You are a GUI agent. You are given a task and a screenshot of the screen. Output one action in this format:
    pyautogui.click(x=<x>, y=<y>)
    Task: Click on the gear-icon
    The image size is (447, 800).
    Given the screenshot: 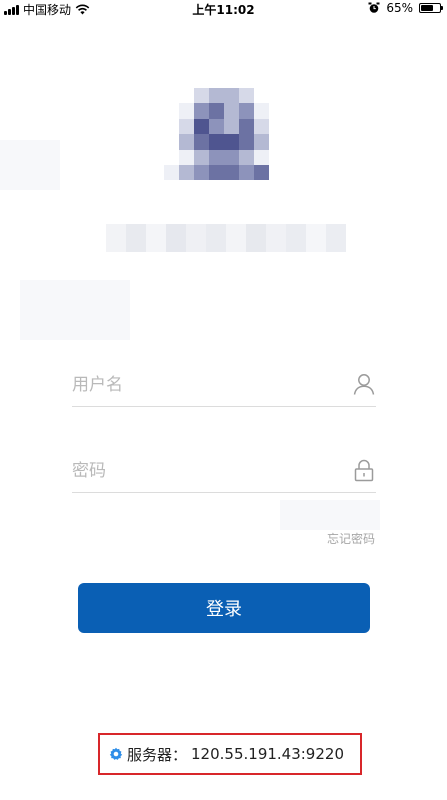 What is the action you would take?
    pyautogui.click(x=116, y=753)
    